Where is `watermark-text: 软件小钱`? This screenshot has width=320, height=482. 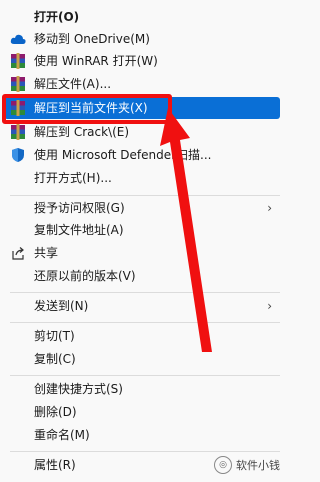 watermark-text: 软件小钱 is located at coordinates (258, 465).